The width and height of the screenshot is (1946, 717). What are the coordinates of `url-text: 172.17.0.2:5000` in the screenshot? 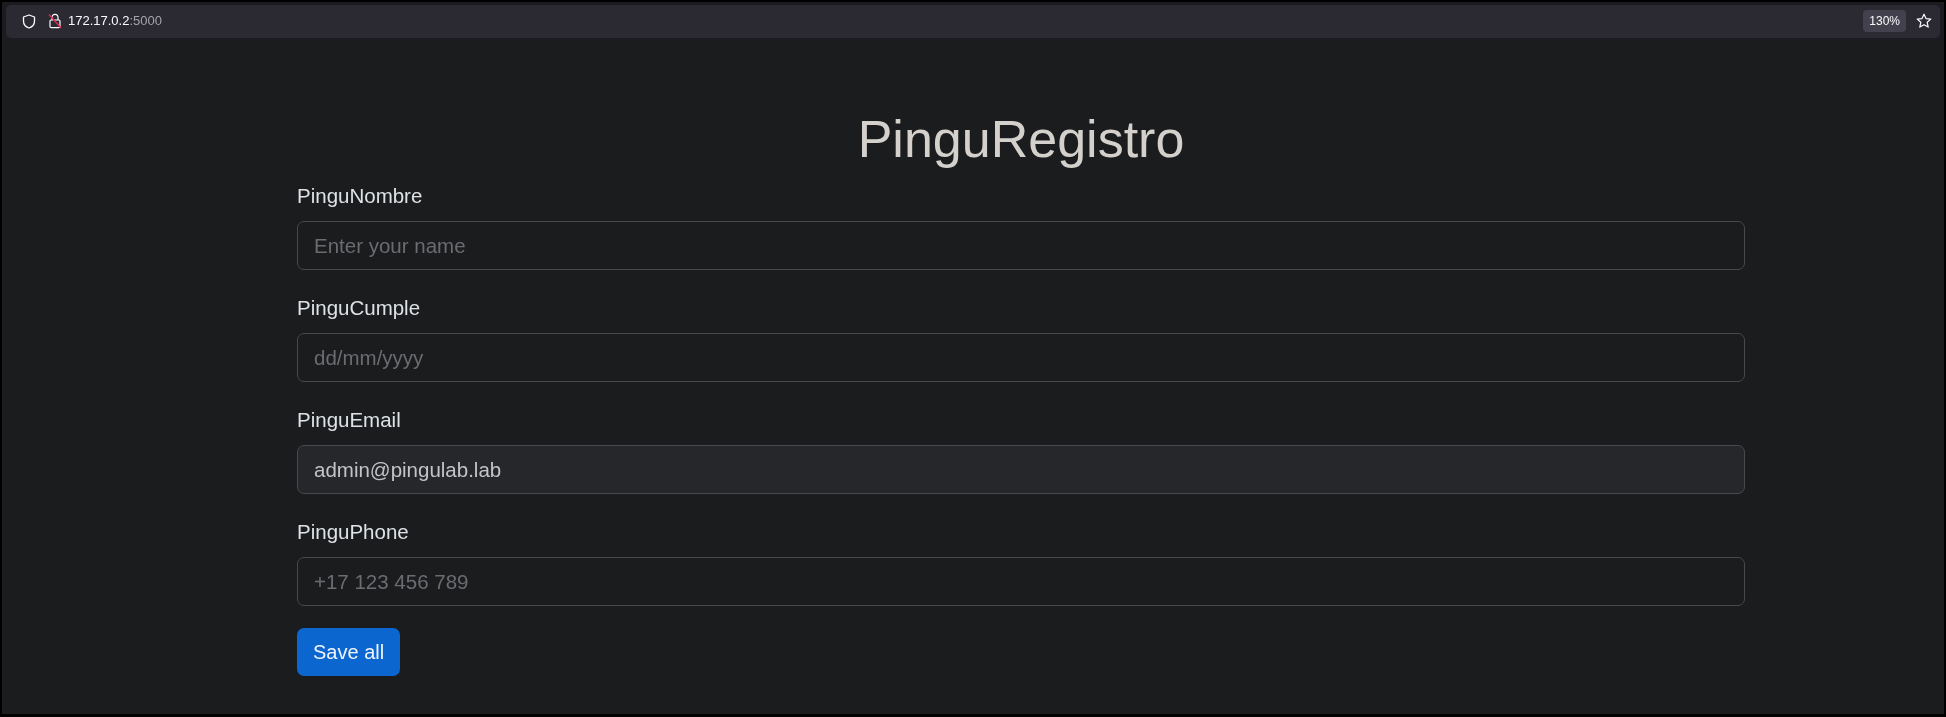 It's located at (115, 21).